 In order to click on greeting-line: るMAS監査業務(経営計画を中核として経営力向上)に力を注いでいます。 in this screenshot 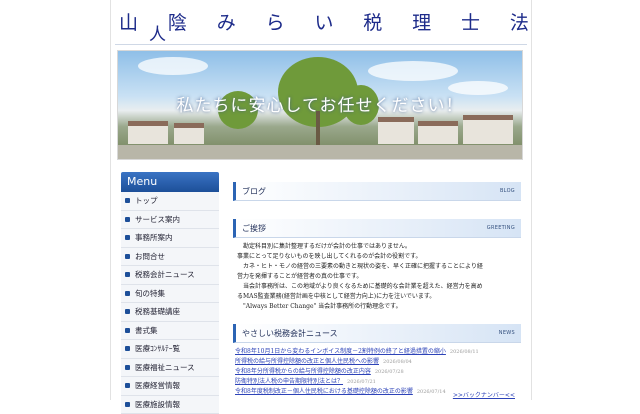, I will do `click(377, 297)`.